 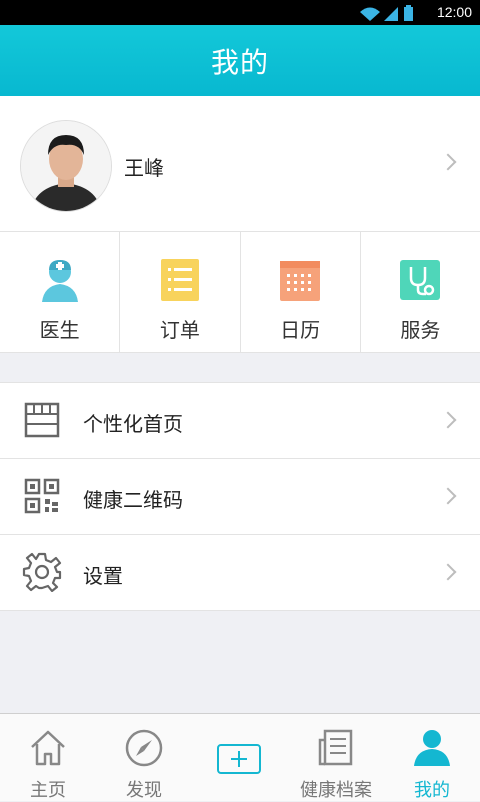 I want to click on tab-label: 发现, so click(x=144, y=790).